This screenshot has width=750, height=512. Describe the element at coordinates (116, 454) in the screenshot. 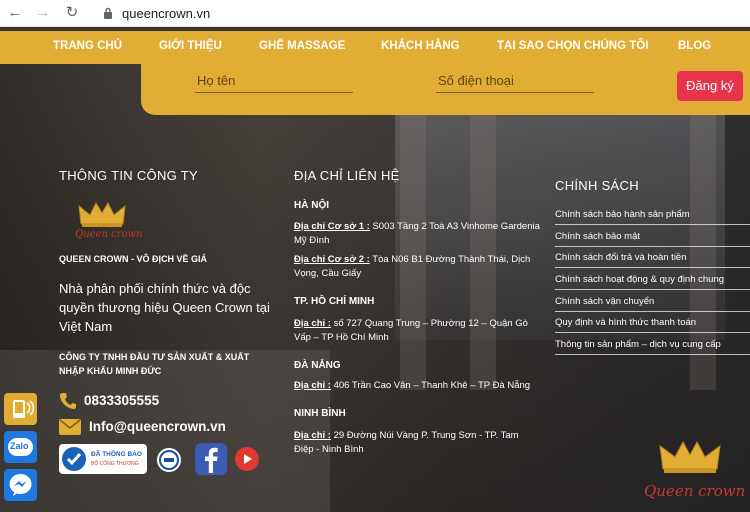

I see `badge-text: ĐÃ THÔNG BÁO` at that location.